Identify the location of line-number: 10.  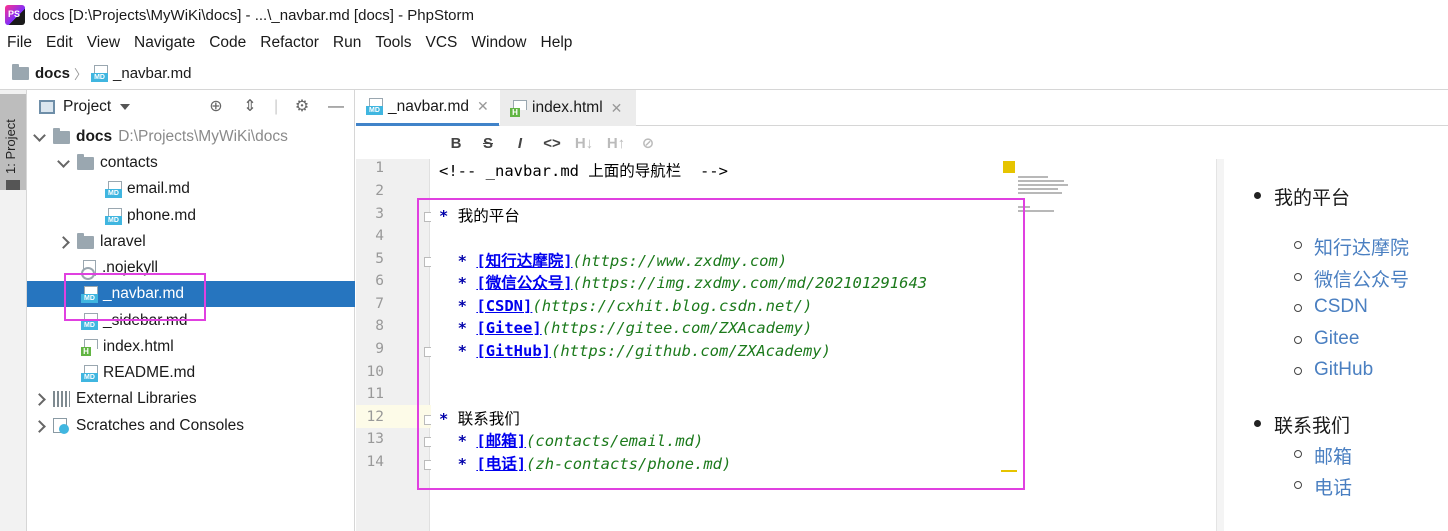
(375, 372).